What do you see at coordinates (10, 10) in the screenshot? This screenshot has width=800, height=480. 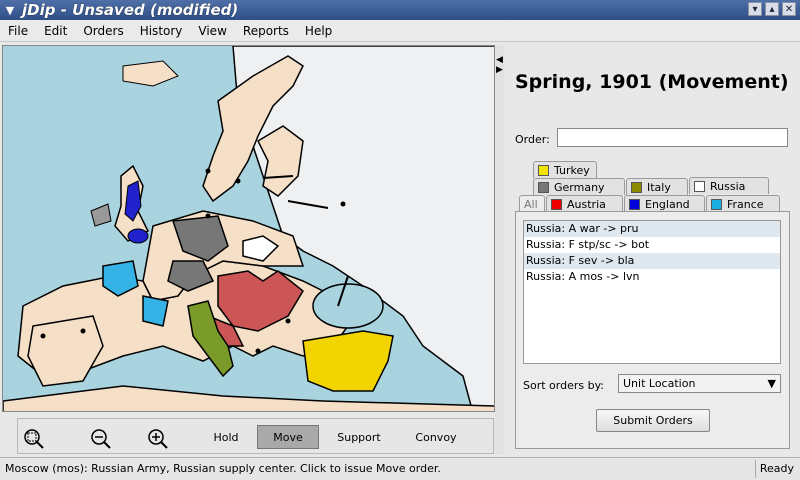 I see `window-menu-icon: ▼` at bounding box center [10, 10].